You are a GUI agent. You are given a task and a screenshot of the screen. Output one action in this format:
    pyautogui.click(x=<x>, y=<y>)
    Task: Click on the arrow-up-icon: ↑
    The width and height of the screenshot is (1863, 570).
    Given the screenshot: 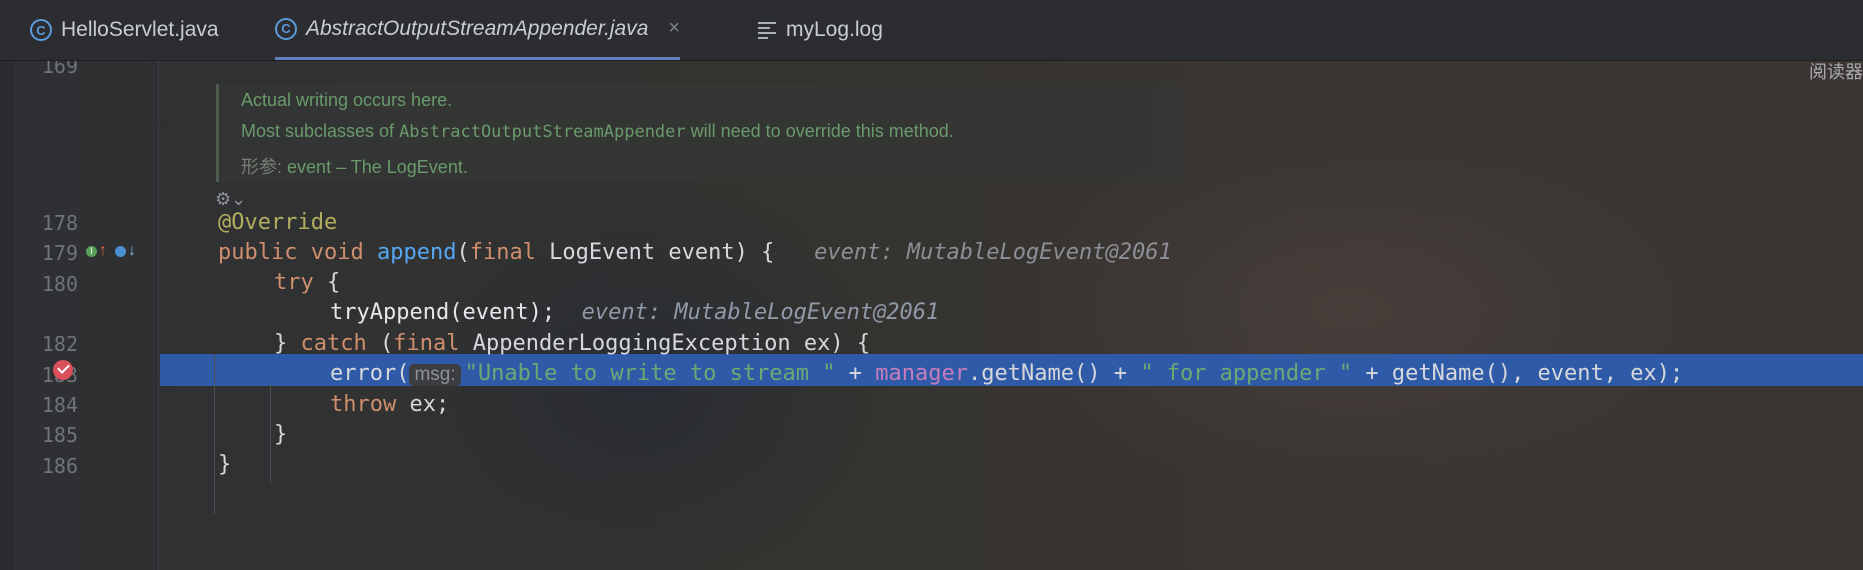 What is the action you would take?
    pyautogui.click(x=103, y=250)
    